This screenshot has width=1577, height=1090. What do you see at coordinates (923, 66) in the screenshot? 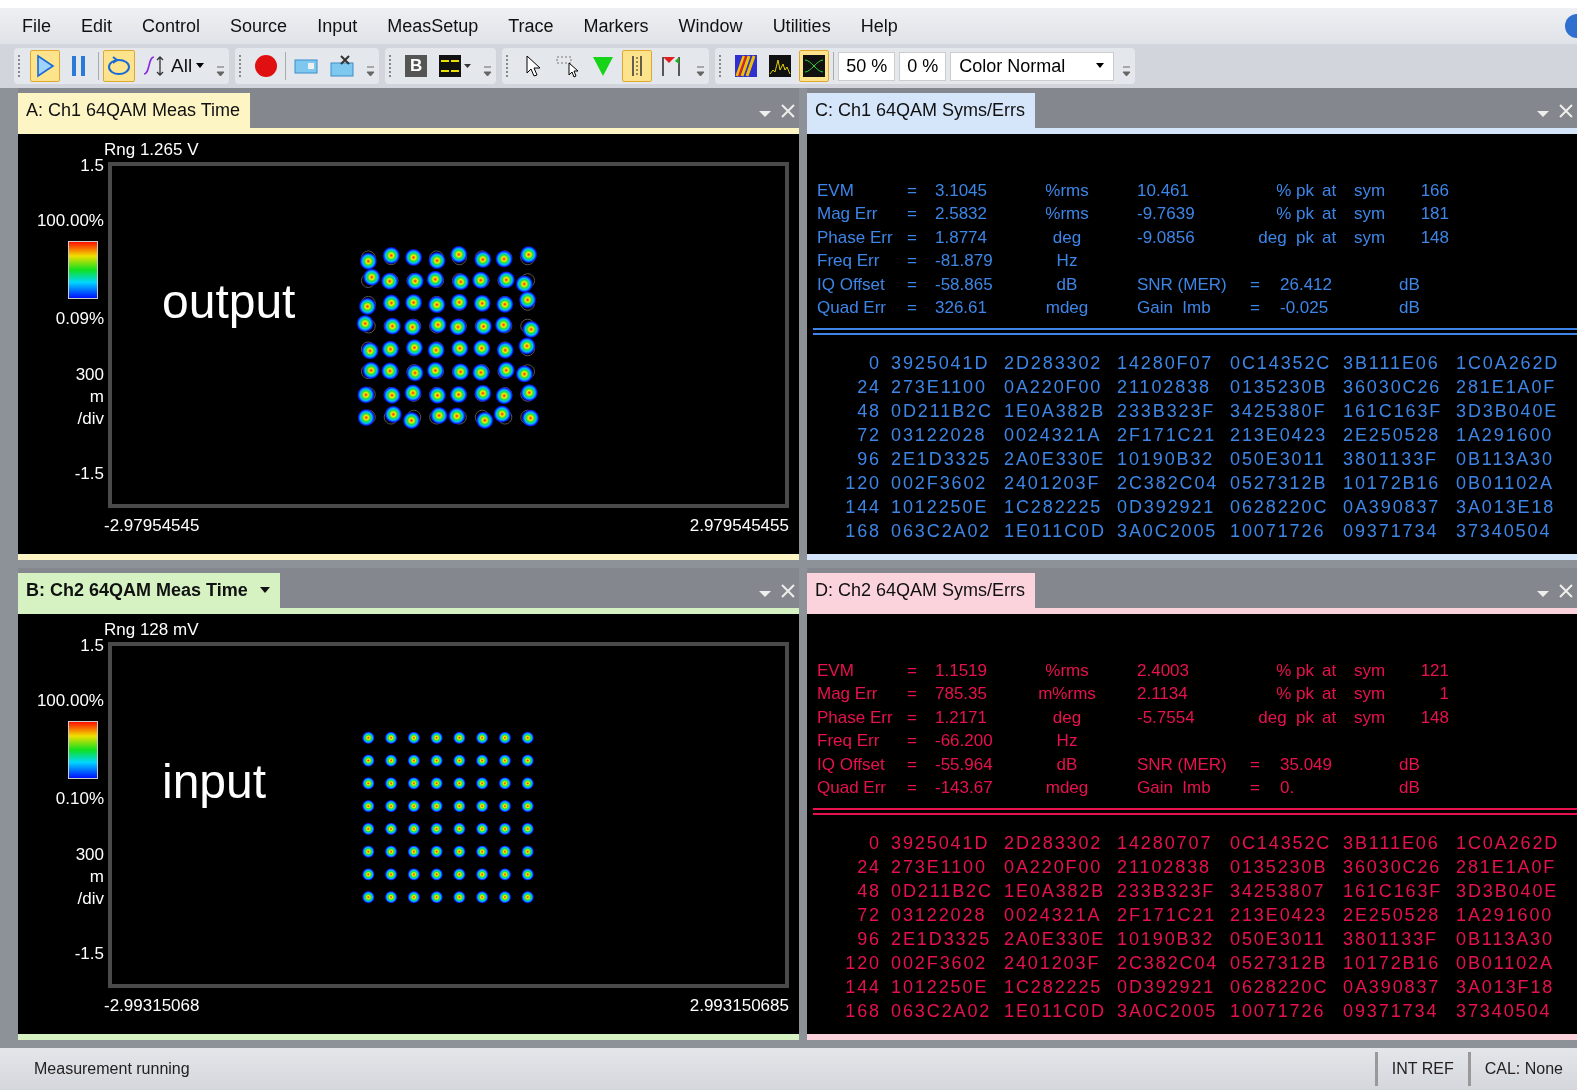
I see `percent-field: 0 %` at bounding box center [923, 66].